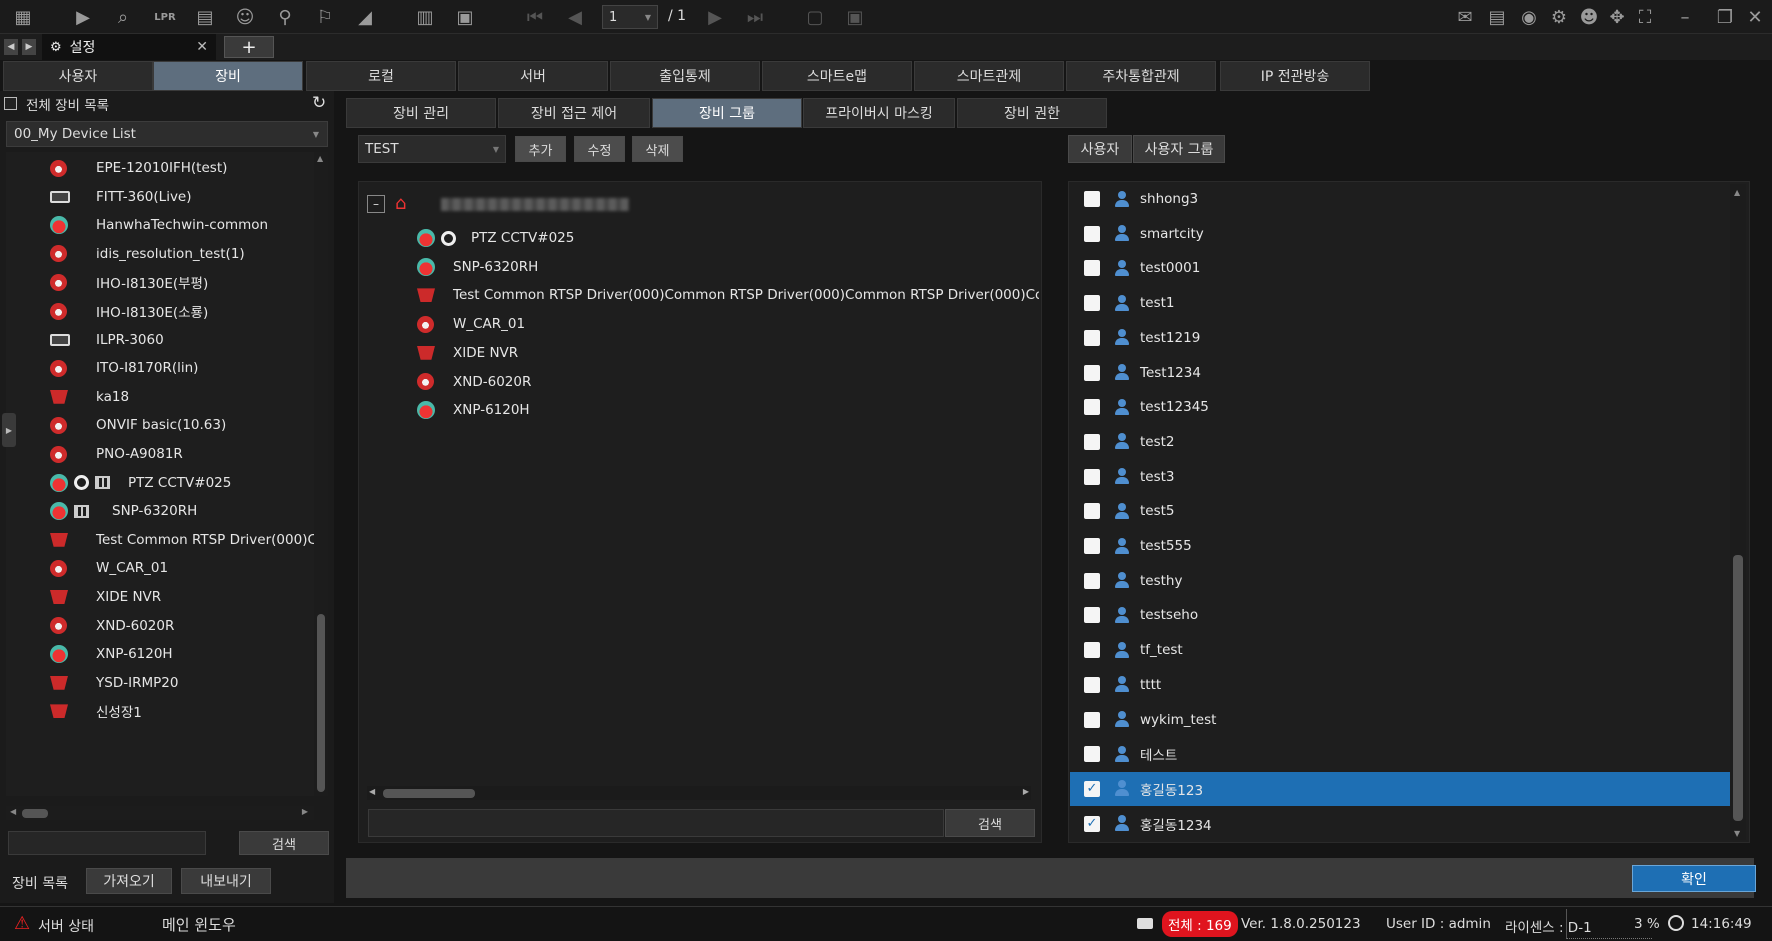 The image size is (1772, 941). What do you see at coordinates (107, 843) in the screenshot?
I see `device-search-input` at bounding box center [107, 843].